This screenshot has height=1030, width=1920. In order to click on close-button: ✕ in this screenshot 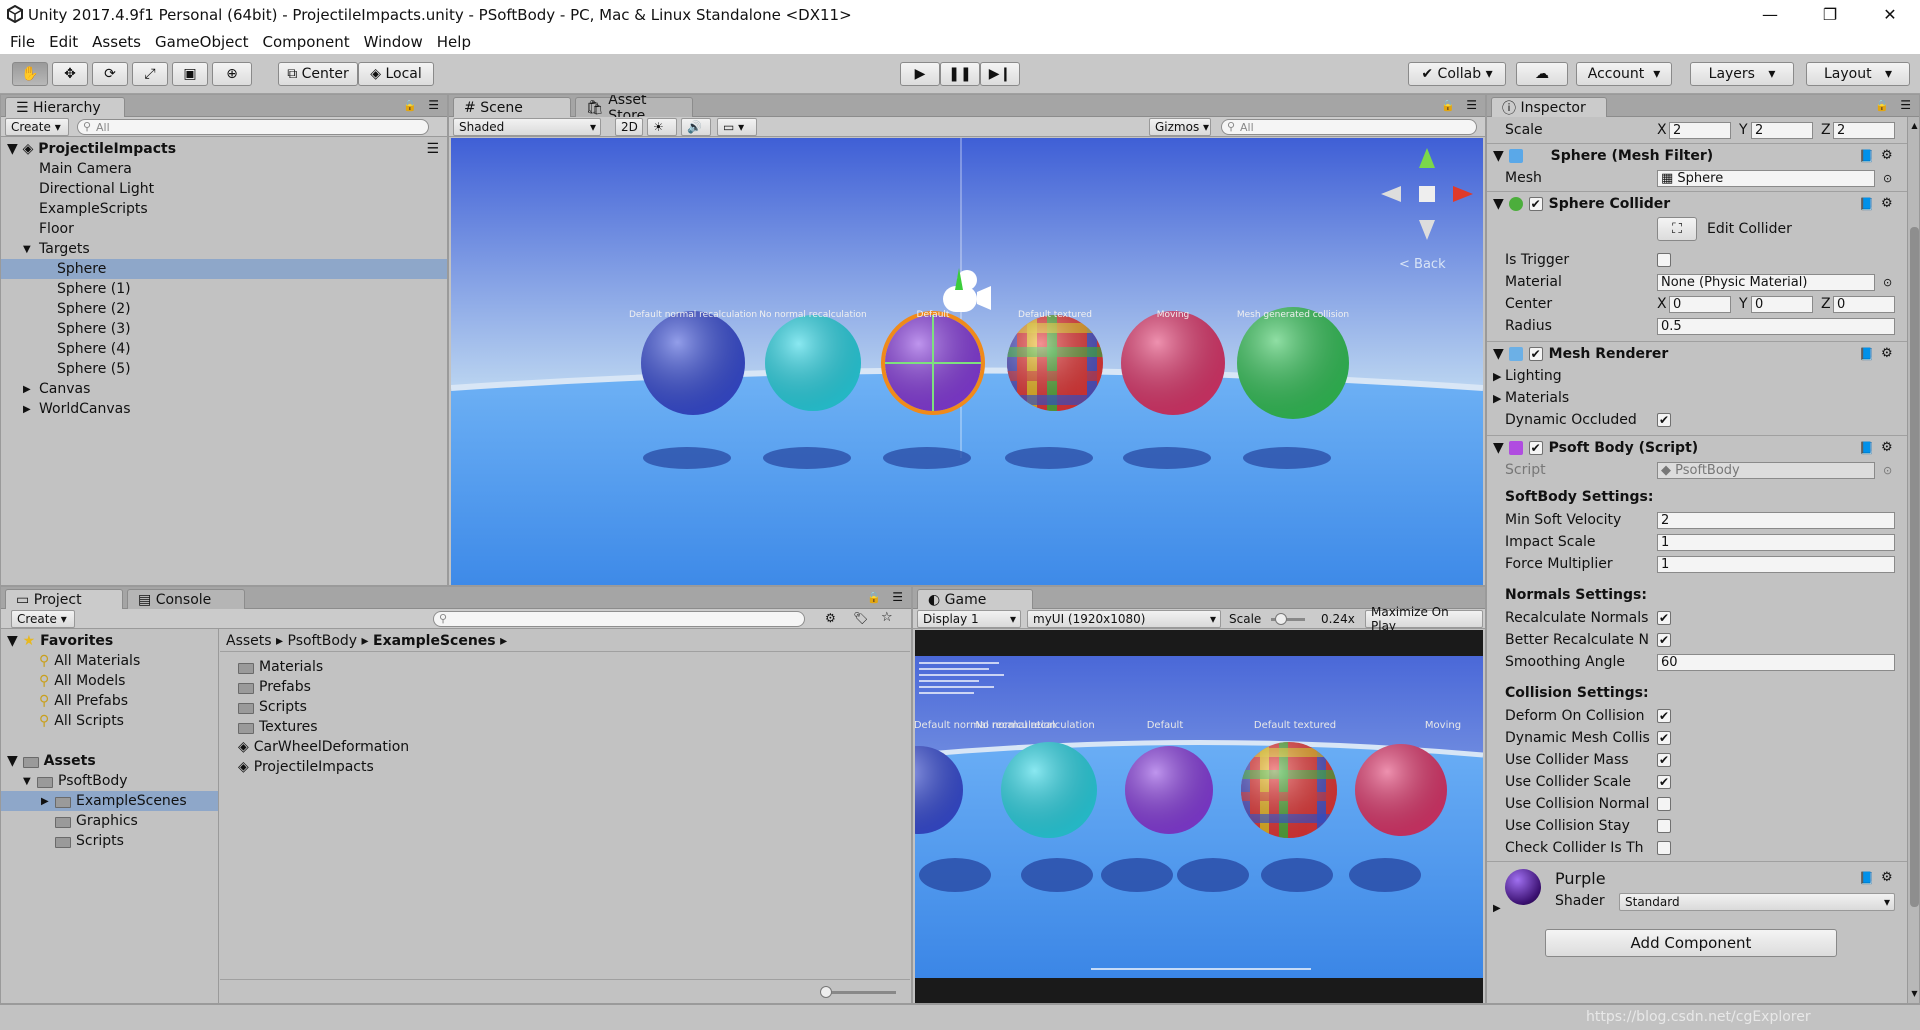, I will do `click(1890, 14)`.